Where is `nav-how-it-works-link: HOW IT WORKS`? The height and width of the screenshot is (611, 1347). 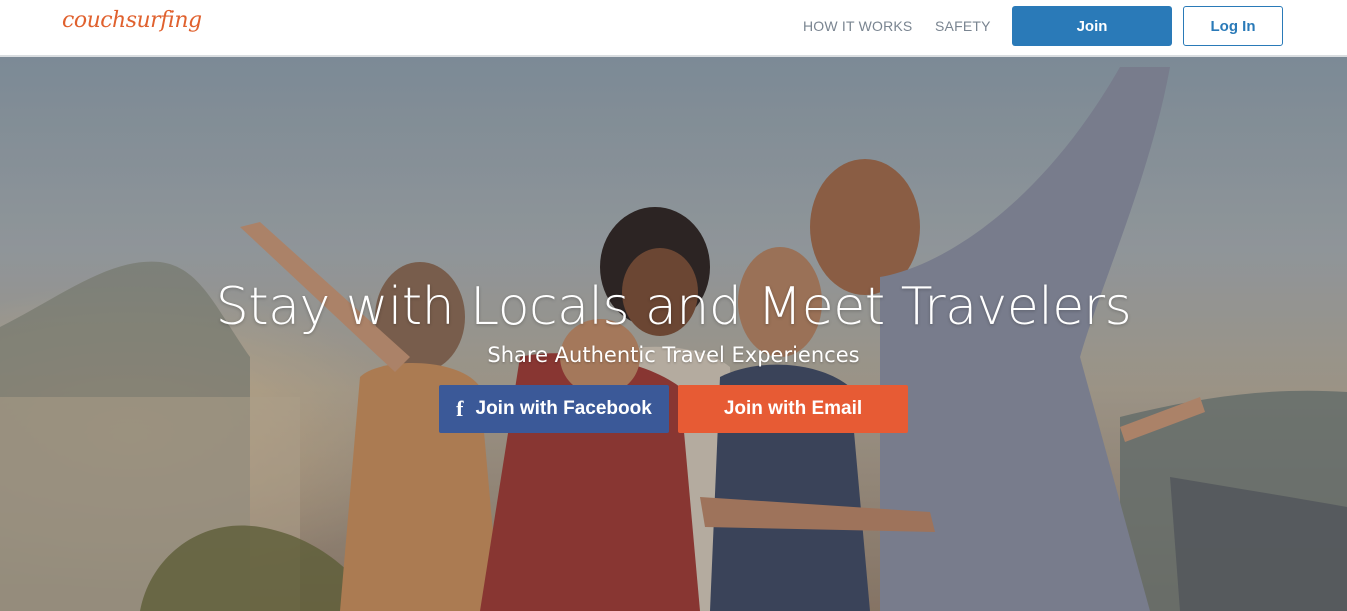
nav-how-it-works-link: HOW IT WORKS is located at coordinates (857, 26).